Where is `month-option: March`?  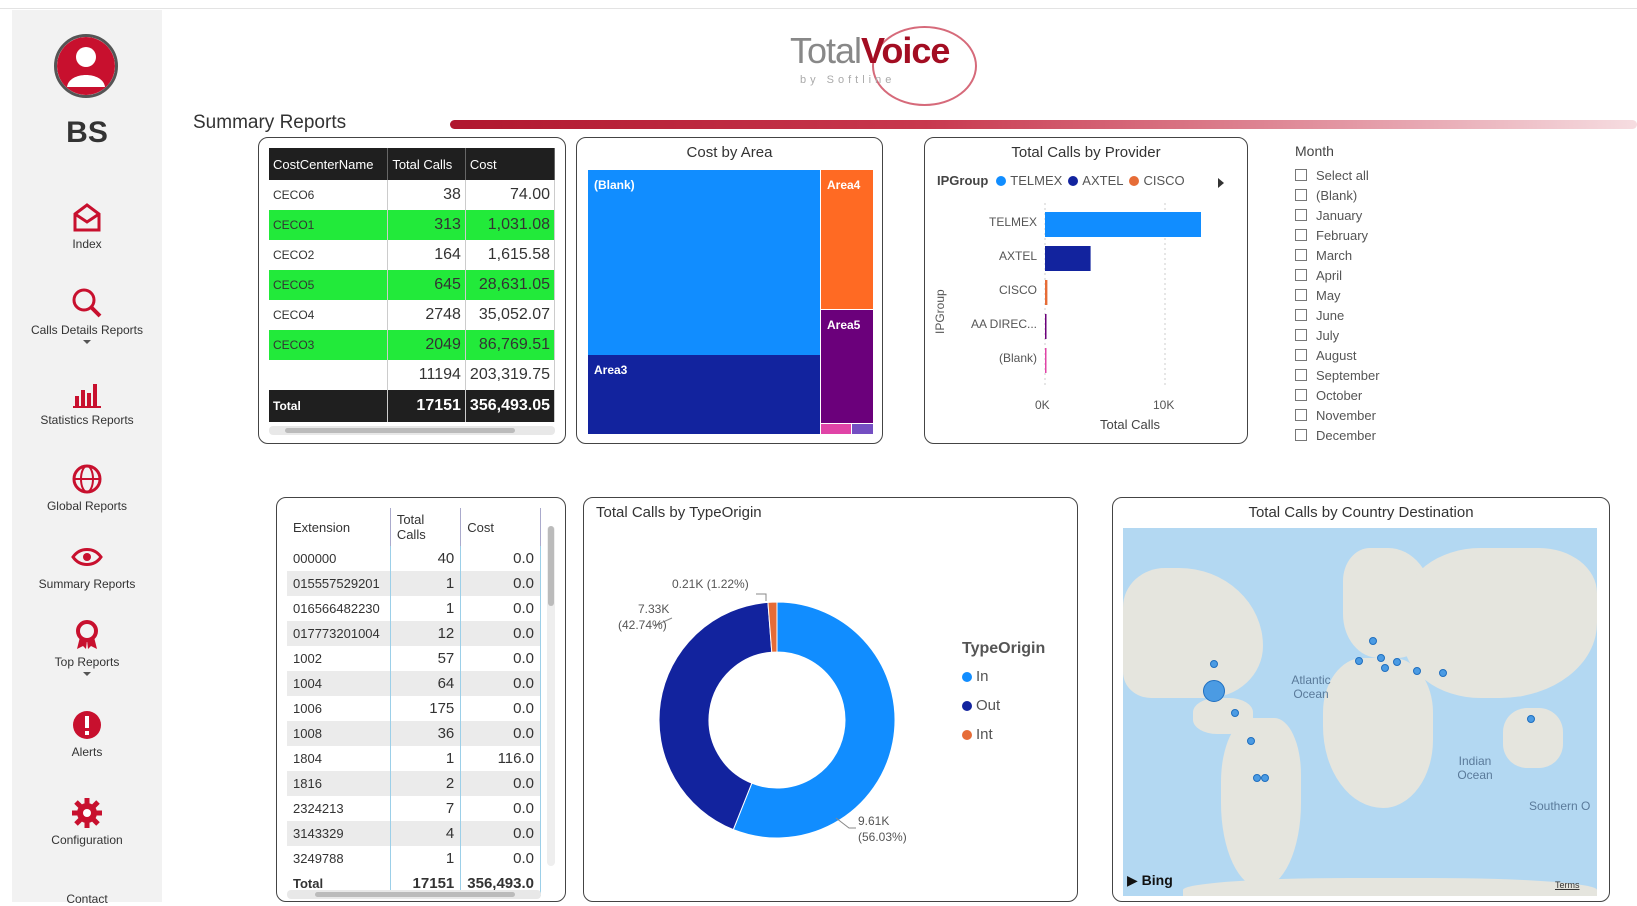
month-option: March is located at coordinates (1337, 255).